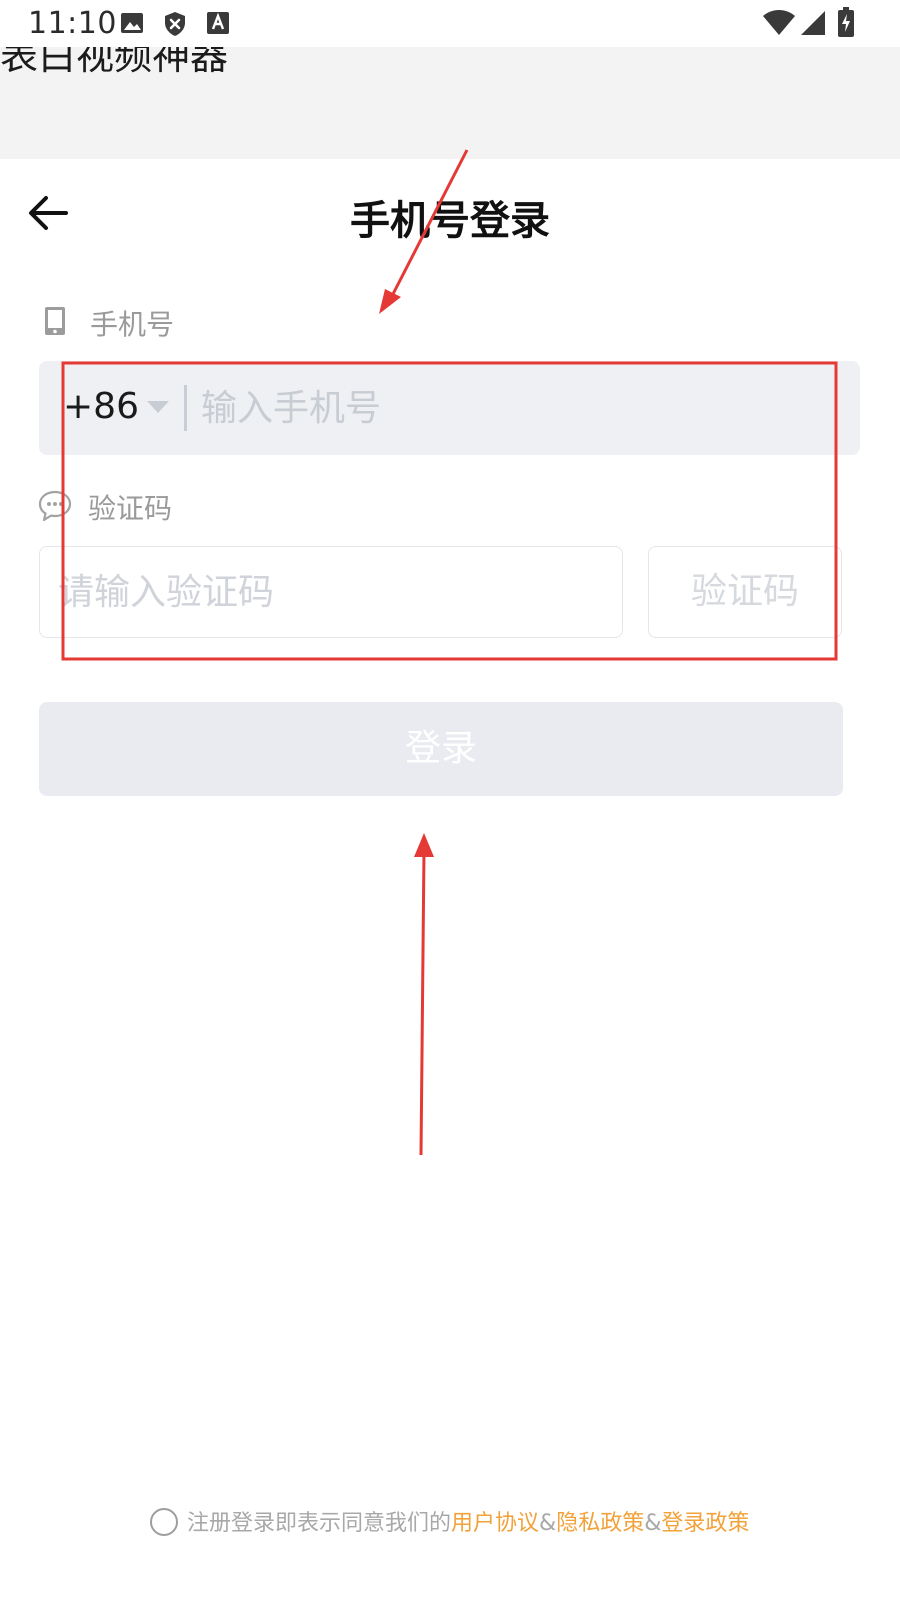  Describe the element at coordinates (218, 23) in the screenshot. I see `font-a-icon` at that location.